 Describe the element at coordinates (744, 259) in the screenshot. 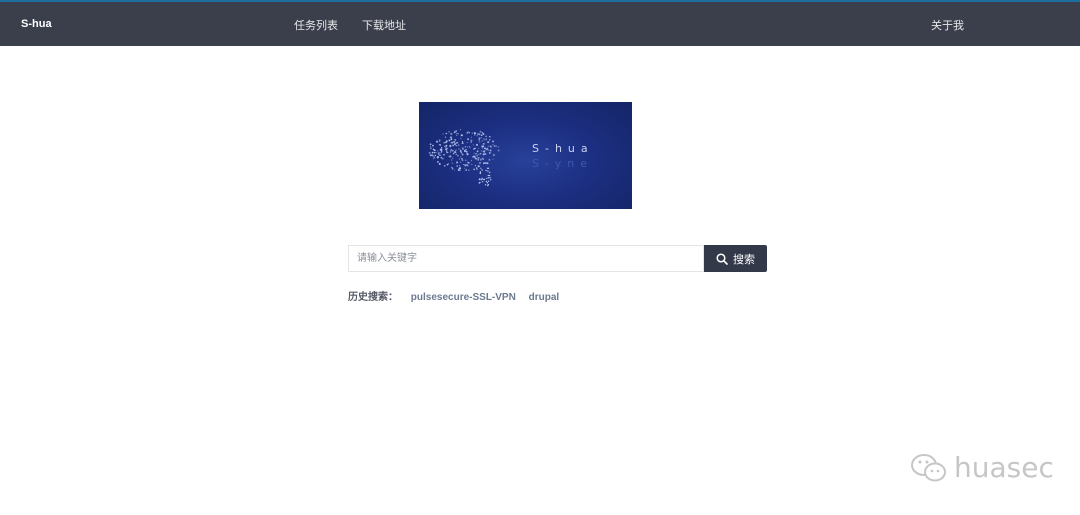

I see `search-button-label: 搜索` at that location.